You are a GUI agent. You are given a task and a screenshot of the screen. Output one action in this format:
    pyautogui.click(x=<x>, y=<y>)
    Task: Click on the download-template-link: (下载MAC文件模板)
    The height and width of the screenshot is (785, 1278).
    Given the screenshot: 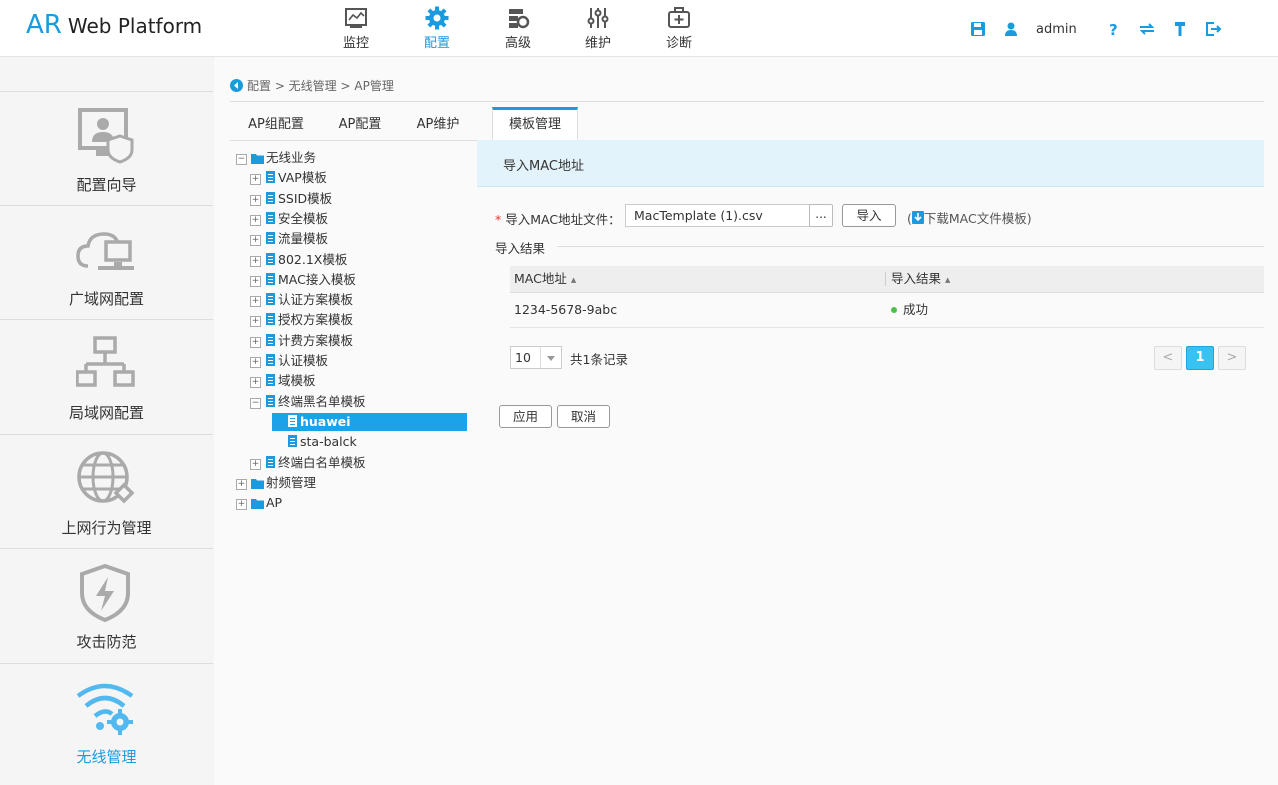 What is the action you would take?
    pyautogui.click(x=969, y=217)
    